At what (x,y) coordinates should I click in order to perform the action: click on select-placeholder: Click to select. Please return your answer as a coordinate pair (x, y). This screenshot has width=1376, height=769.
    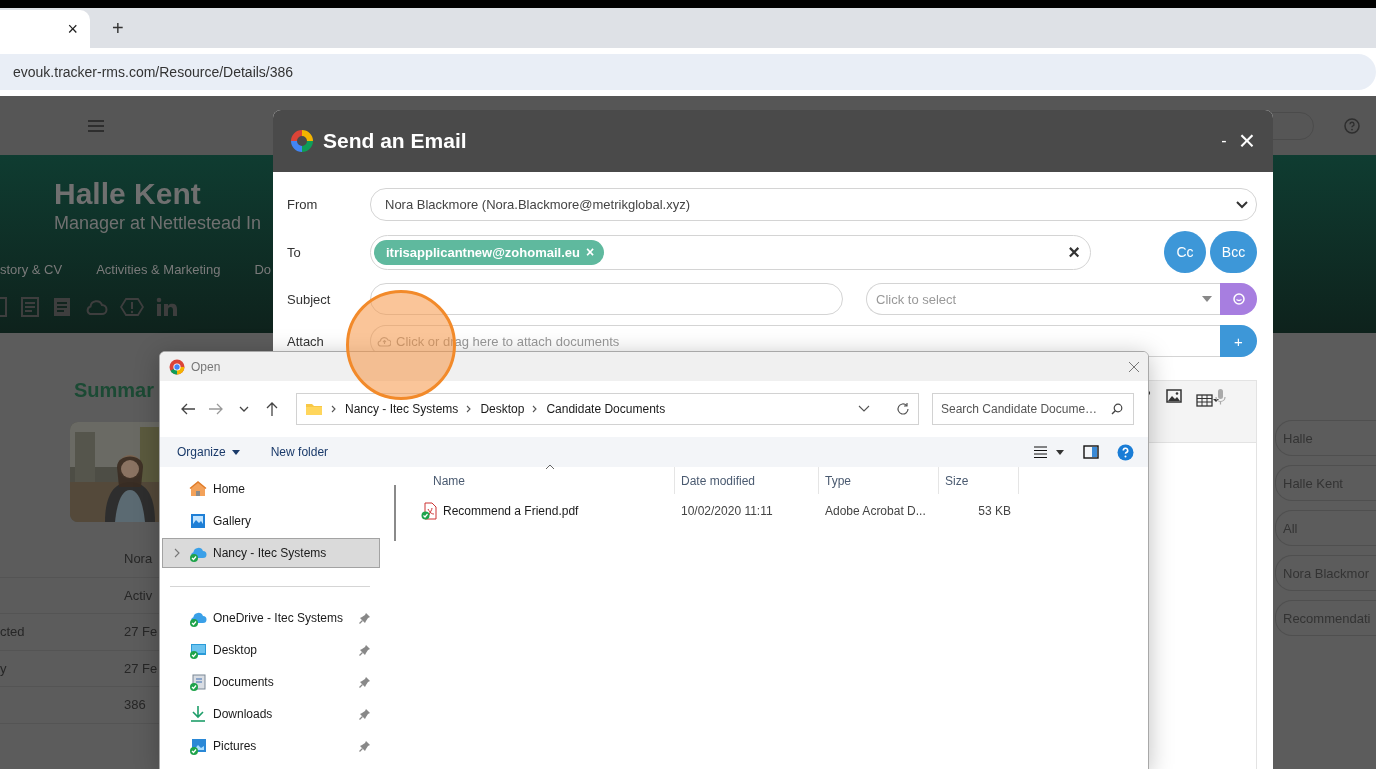
    Looking at the image, I should click on (916, 299).